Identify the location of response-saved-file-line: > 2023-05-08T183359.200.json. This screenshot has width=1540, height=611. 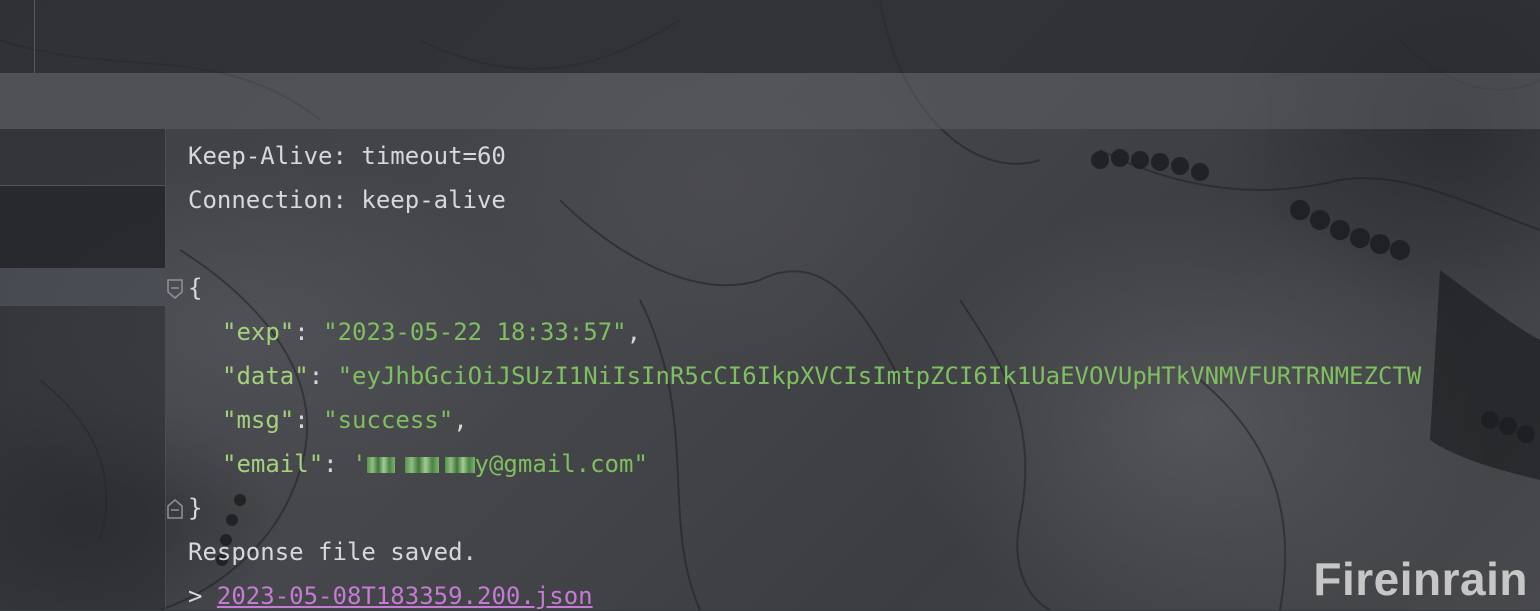
(390, 596).